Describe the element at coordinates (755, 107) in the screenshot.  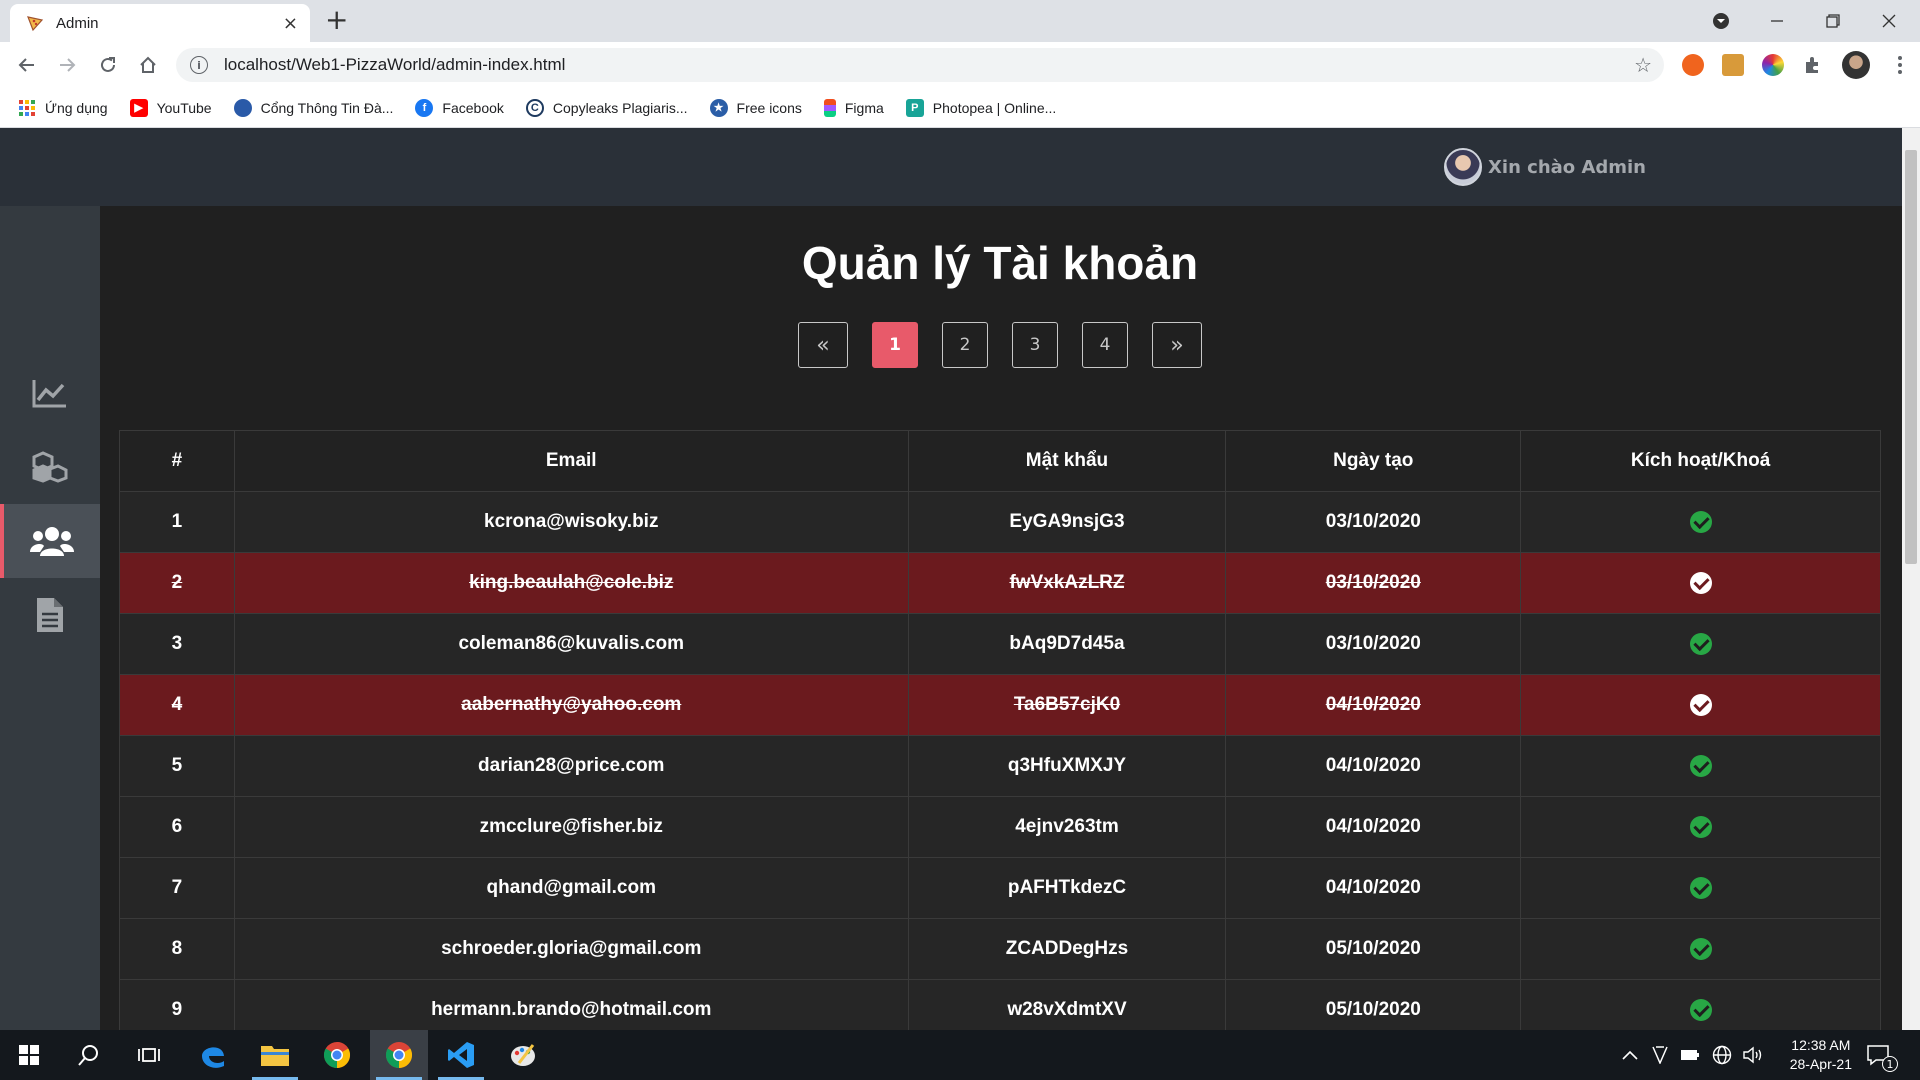
I see `bookmark-free-icons: ★ Free icons` at that location.